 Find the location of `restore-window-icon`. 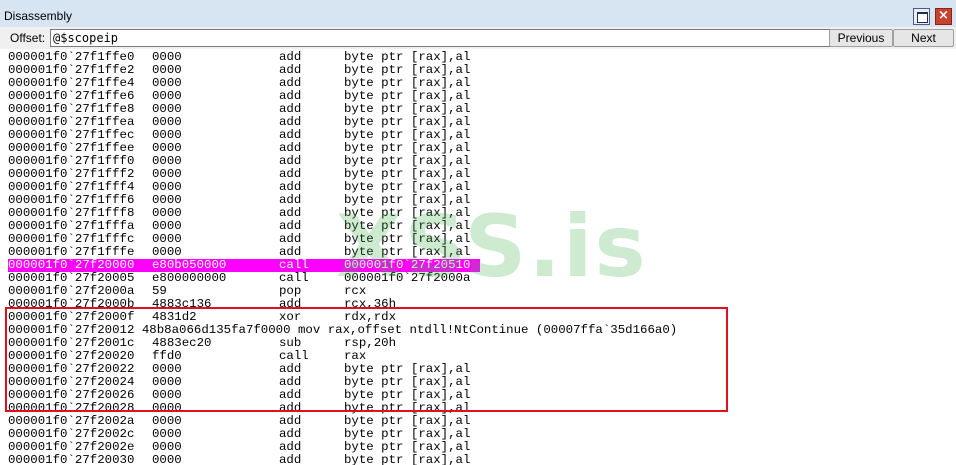

restore-window-icon is located at coordinates (921, 16).